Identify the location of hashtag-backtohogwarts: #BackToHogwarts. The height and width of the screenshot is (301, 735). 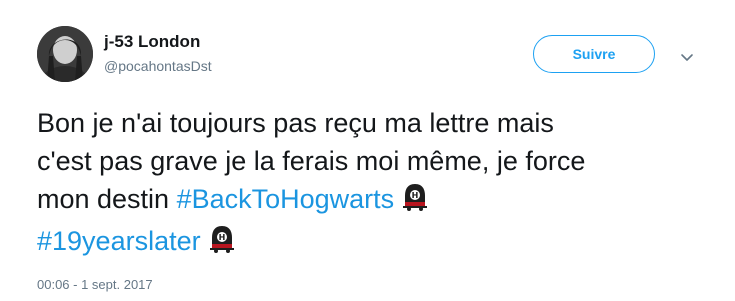
(286, 199).